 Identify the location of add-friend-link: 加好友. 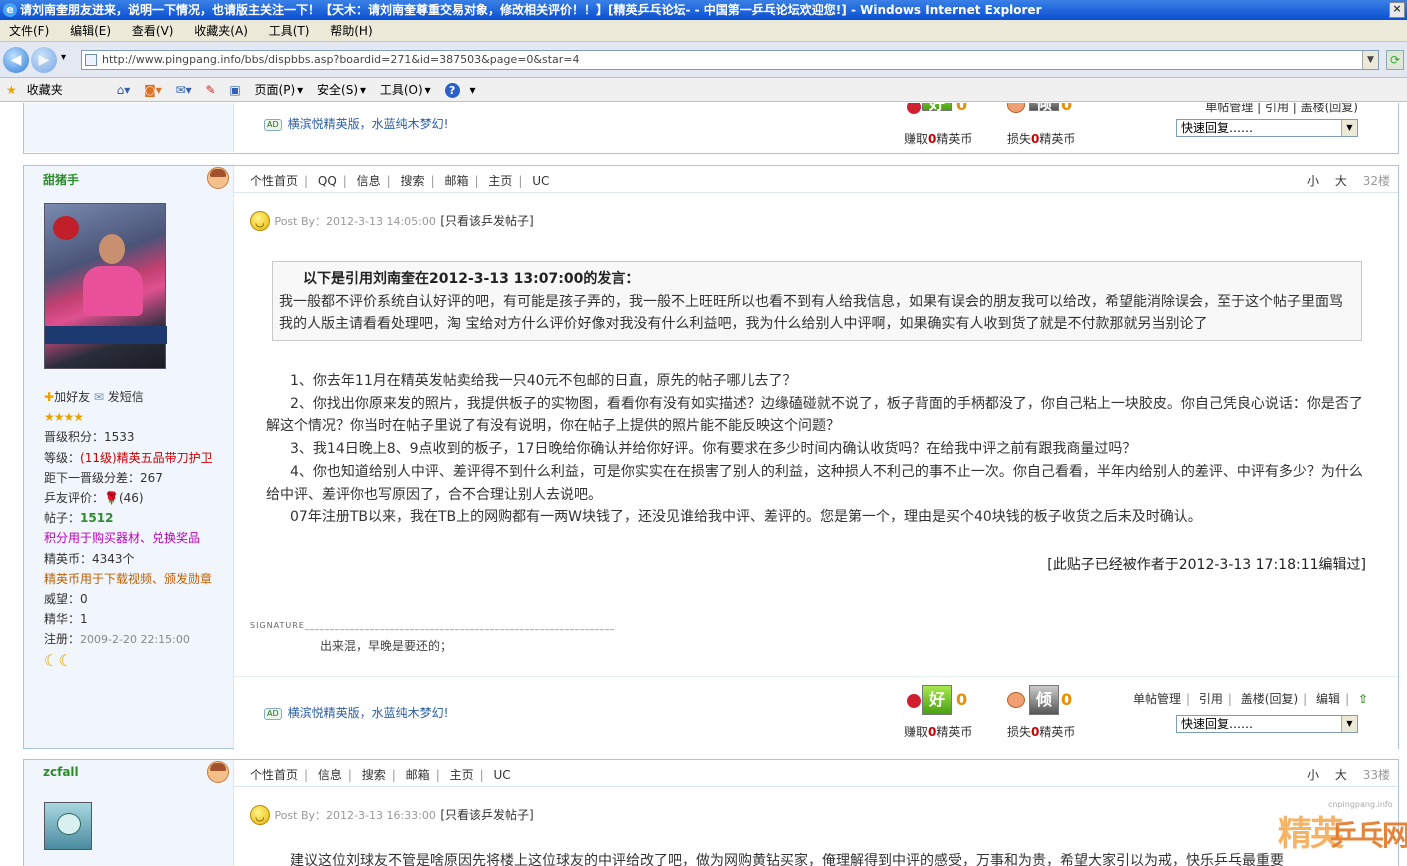
(72, 397).